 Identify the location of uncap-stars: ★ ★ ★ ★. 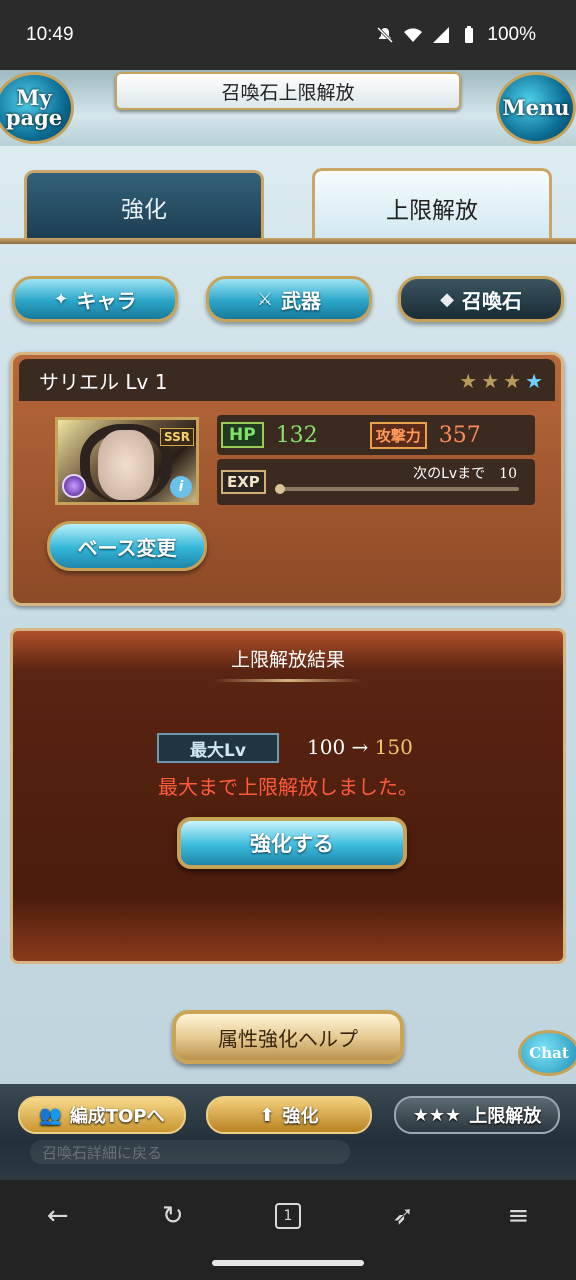
(501, 381).